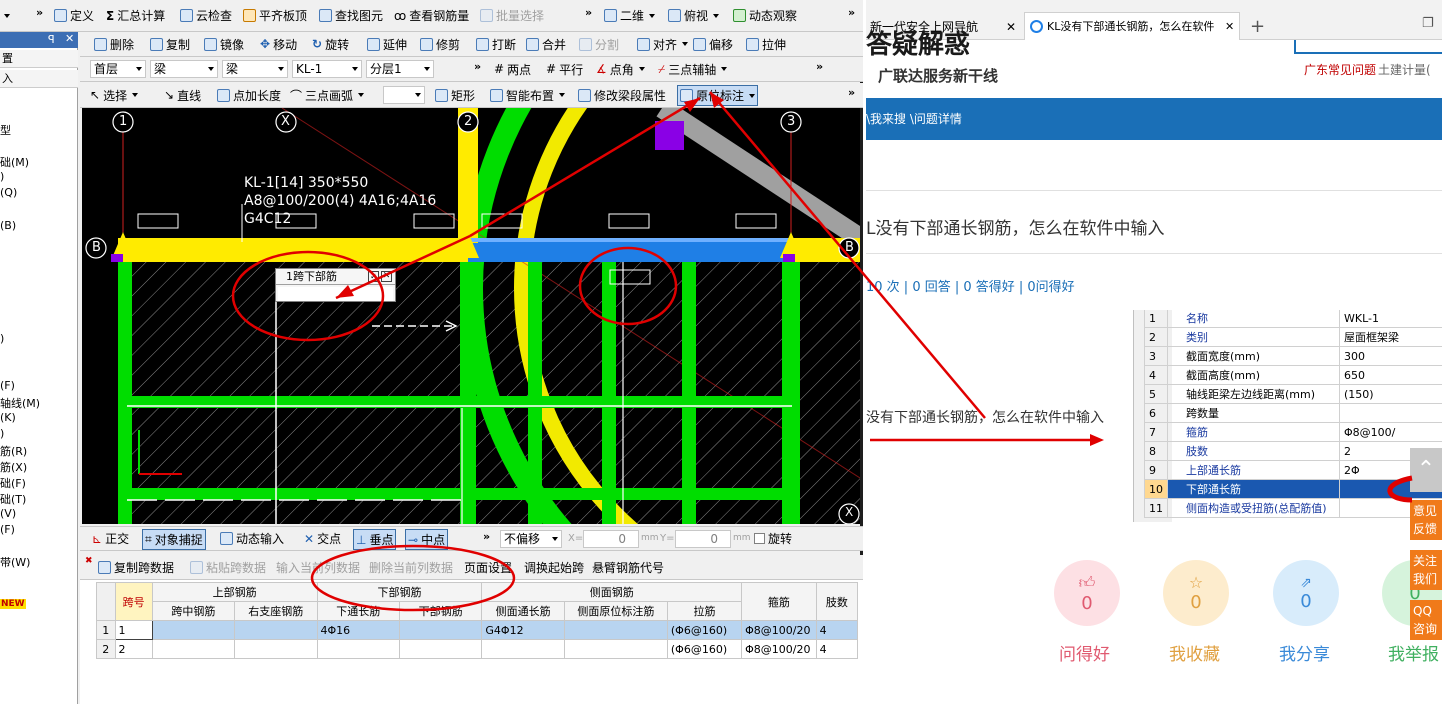 The height and width of the screenshot is (704, 1442). Describe the element at coordinates (496, 44) in the screenshot. I see `break-button: 打断` at that location.